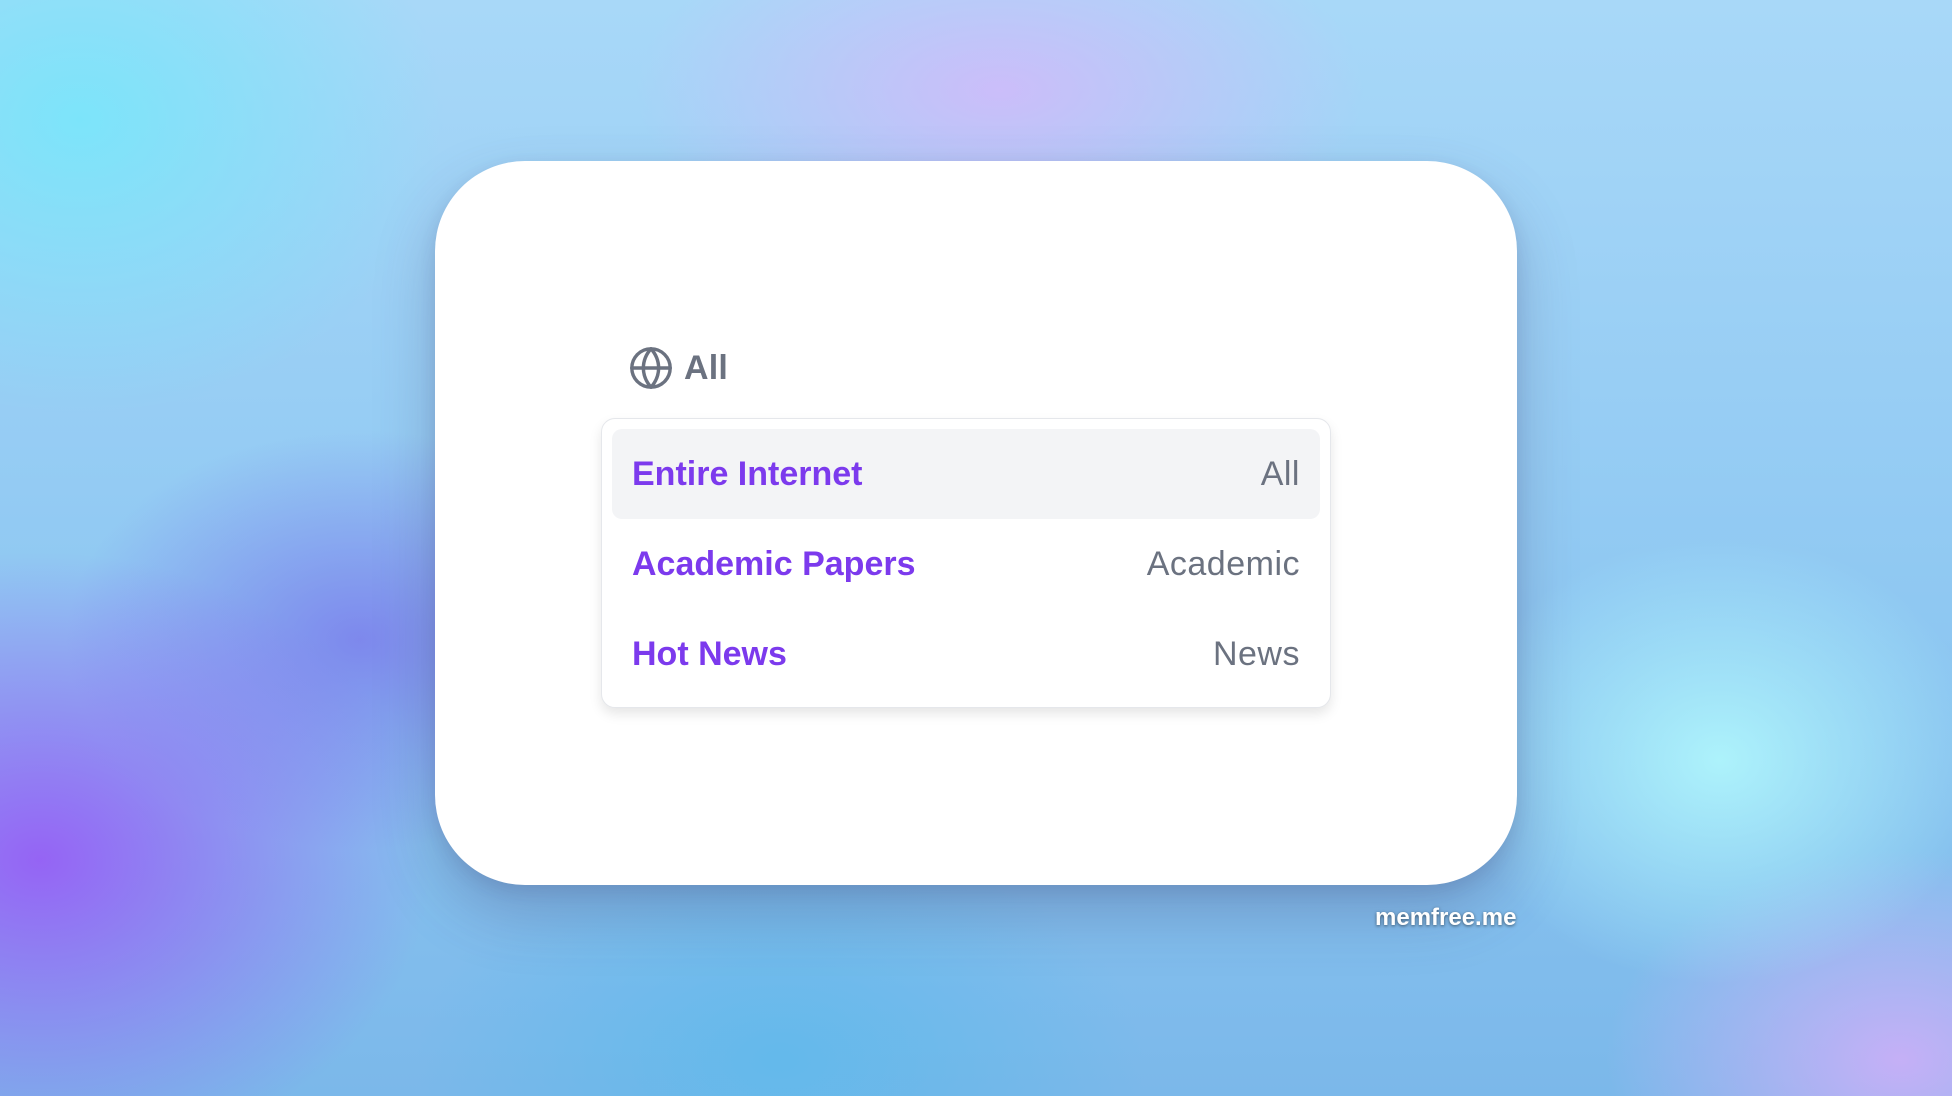 Image resolution: width=1952 pixels, height=1096 pixels. Describe the element at coordinates (966, 654) in the screenshot. I see `menu-item-hot-news: Hot News News` at that location.